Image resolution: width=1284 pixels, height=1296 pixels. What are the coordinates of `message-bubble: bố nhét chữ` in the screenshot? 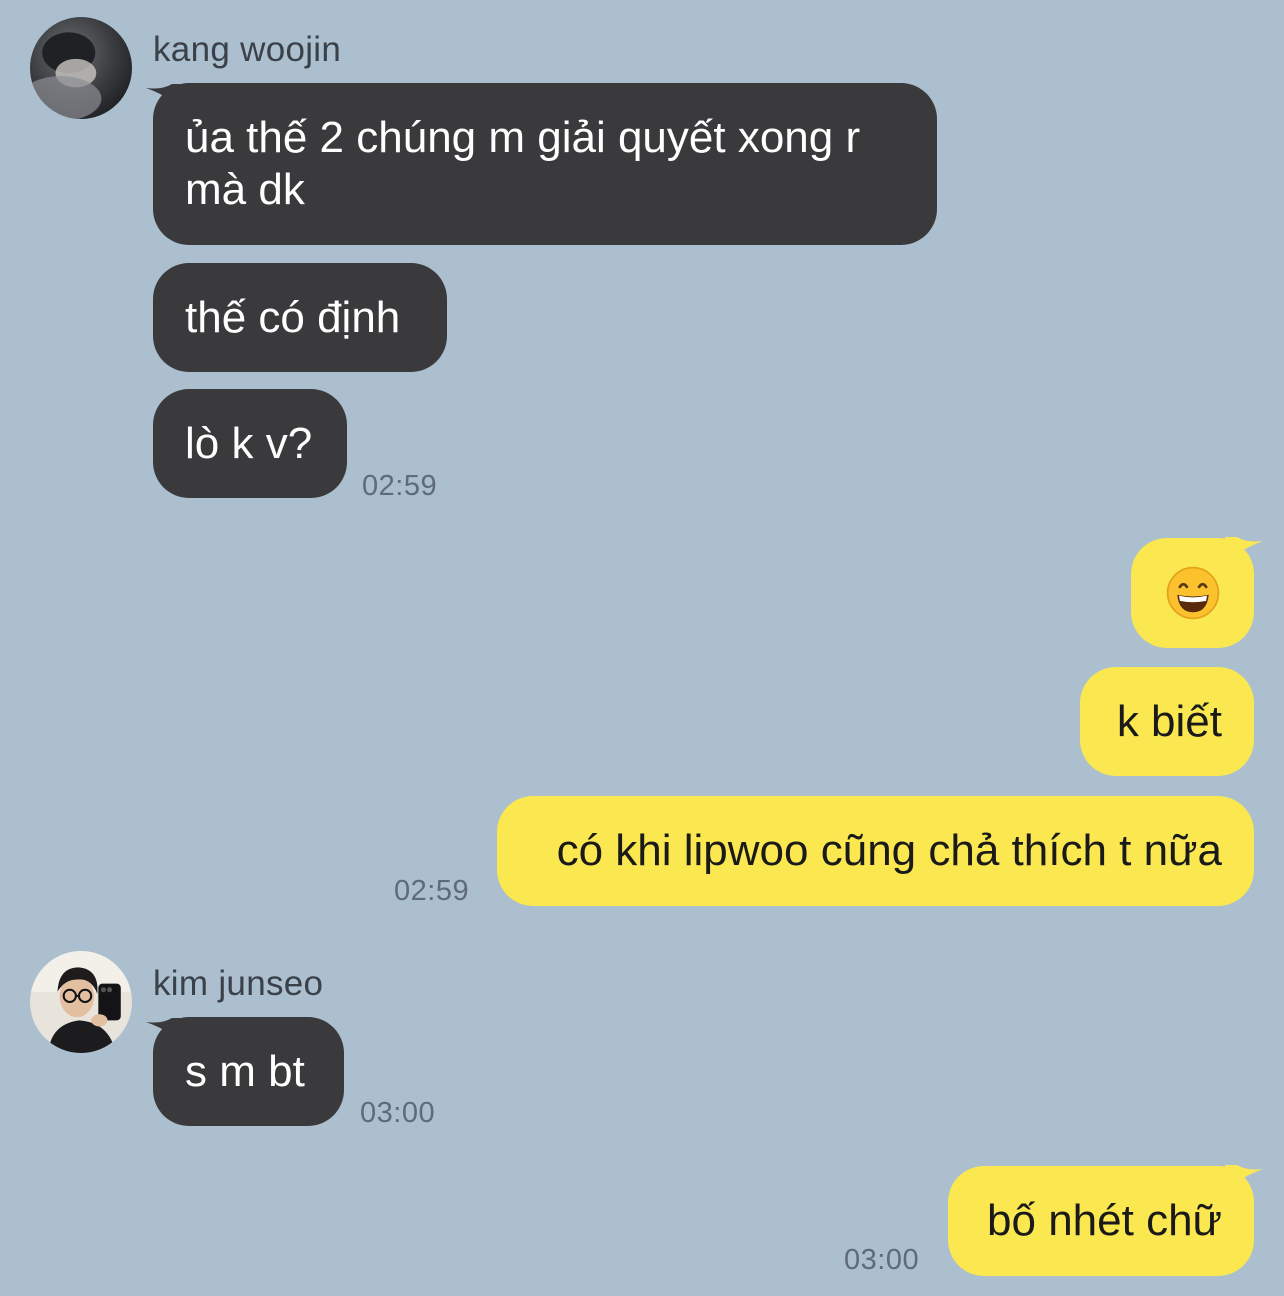 It's located at (1101, 1221).